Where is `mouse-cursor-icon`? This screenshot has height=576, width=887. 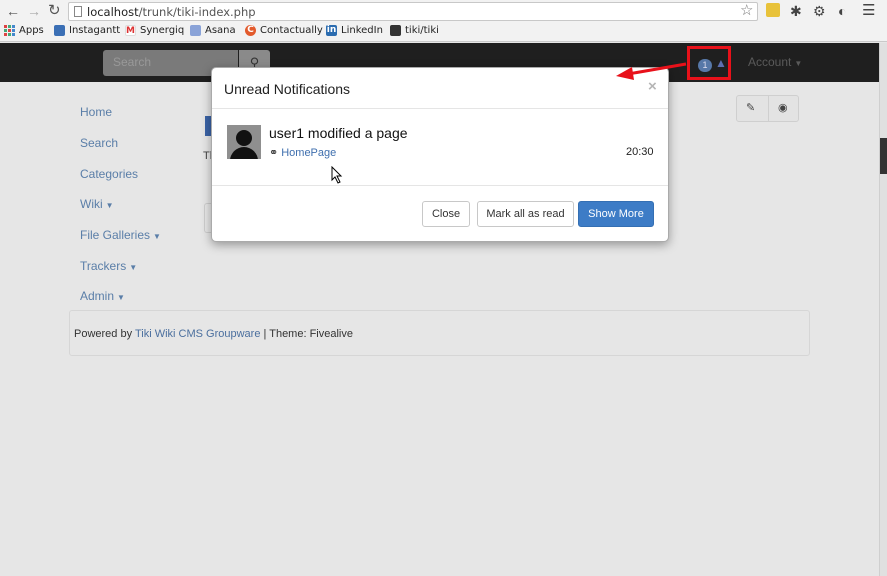 mouse-cursor-icon is located at coordinates (337, 175).